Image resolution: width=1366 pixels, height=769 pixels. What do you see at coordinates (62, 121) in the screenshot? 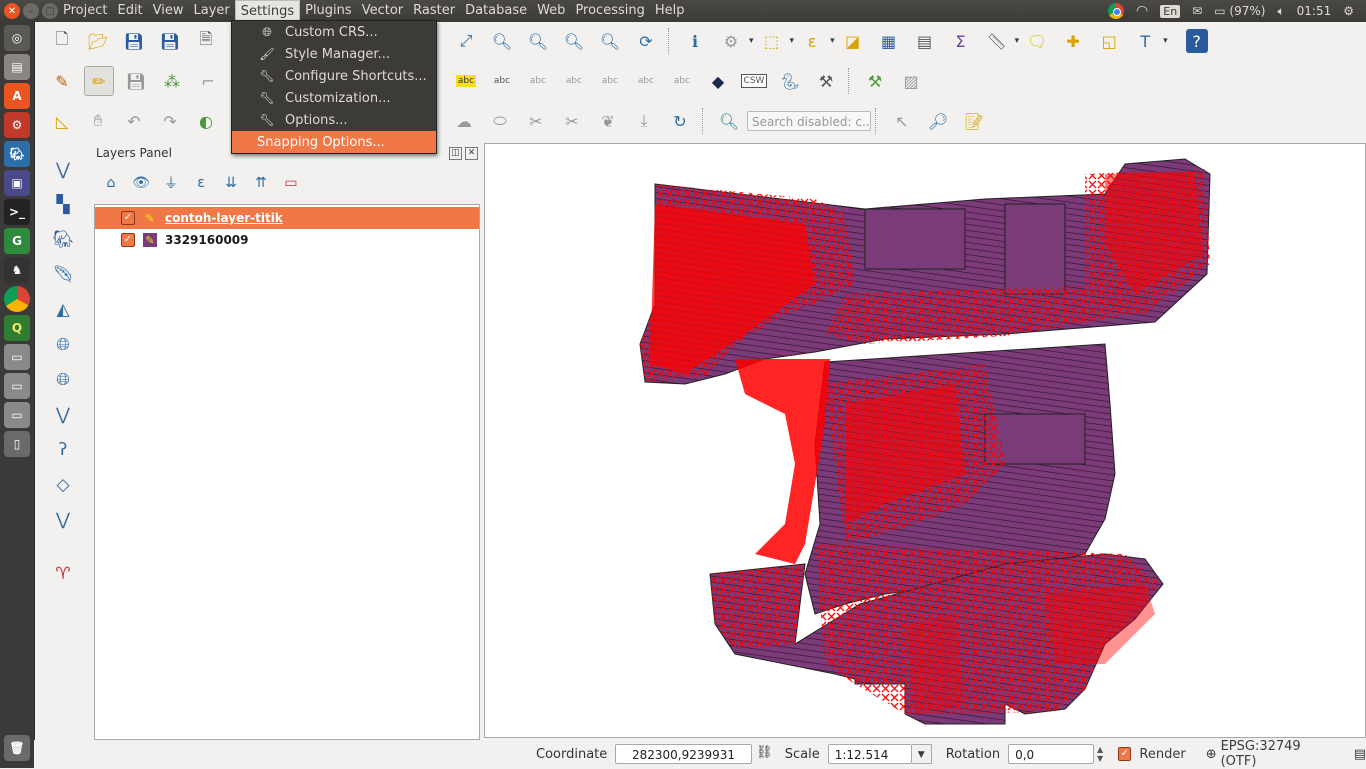
I see `triangle-ruler-icon: ◺` at bounding box center [62, 121].